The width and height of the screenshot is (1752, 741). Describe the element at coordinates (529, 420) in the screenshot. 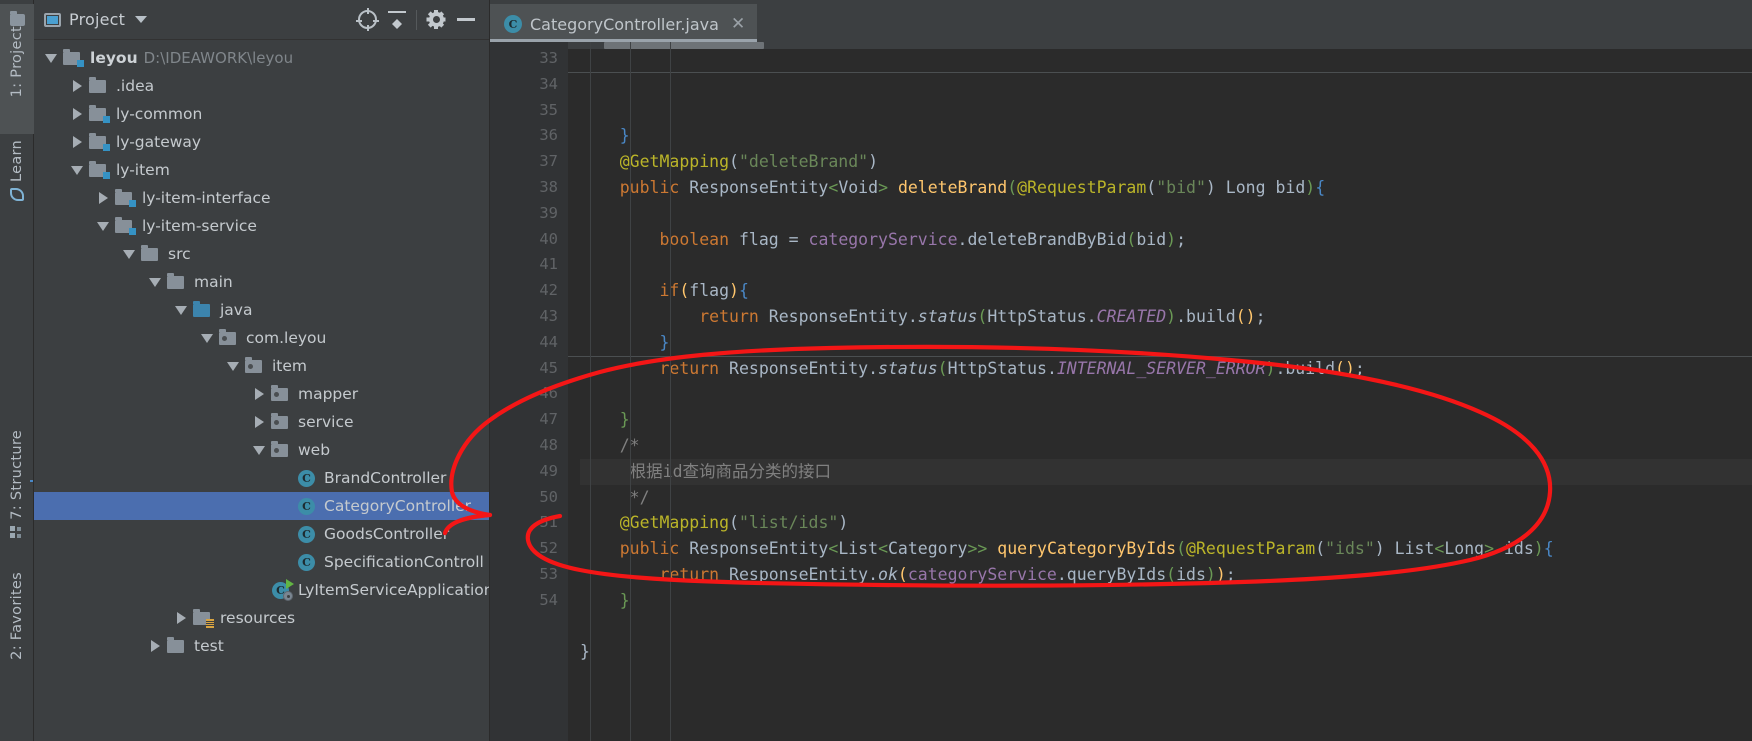

I see `line-number: 47` at that location.